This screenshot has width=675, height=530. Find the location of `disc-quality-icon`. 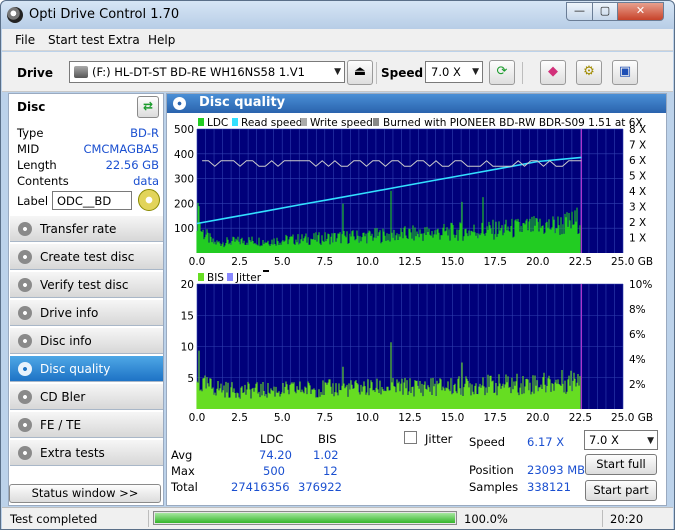

disc-quality-icon is located at coordinates (179, 103).